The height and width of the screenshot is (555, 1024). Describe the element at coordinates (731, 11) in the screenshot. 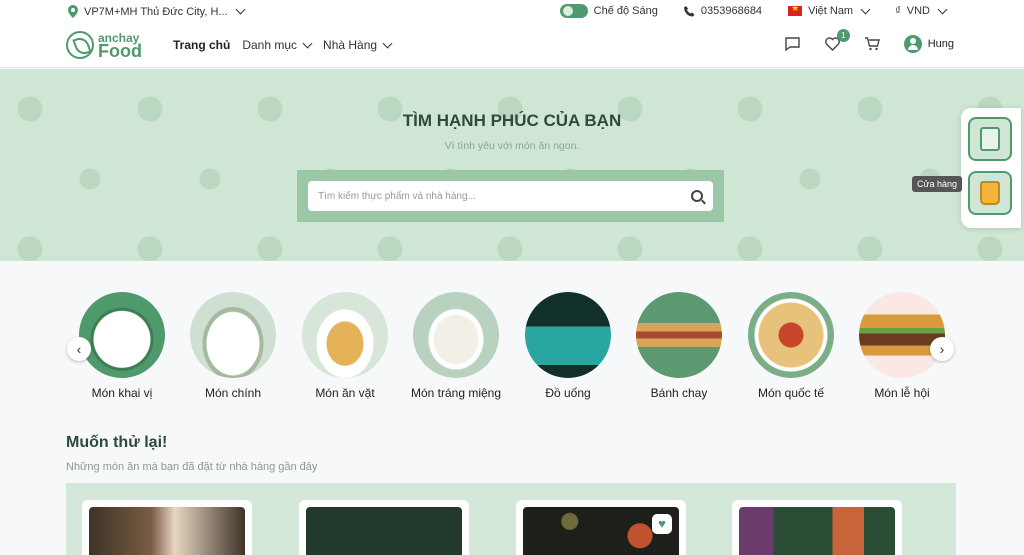

I see `phone-number: 0353968684` at that location.